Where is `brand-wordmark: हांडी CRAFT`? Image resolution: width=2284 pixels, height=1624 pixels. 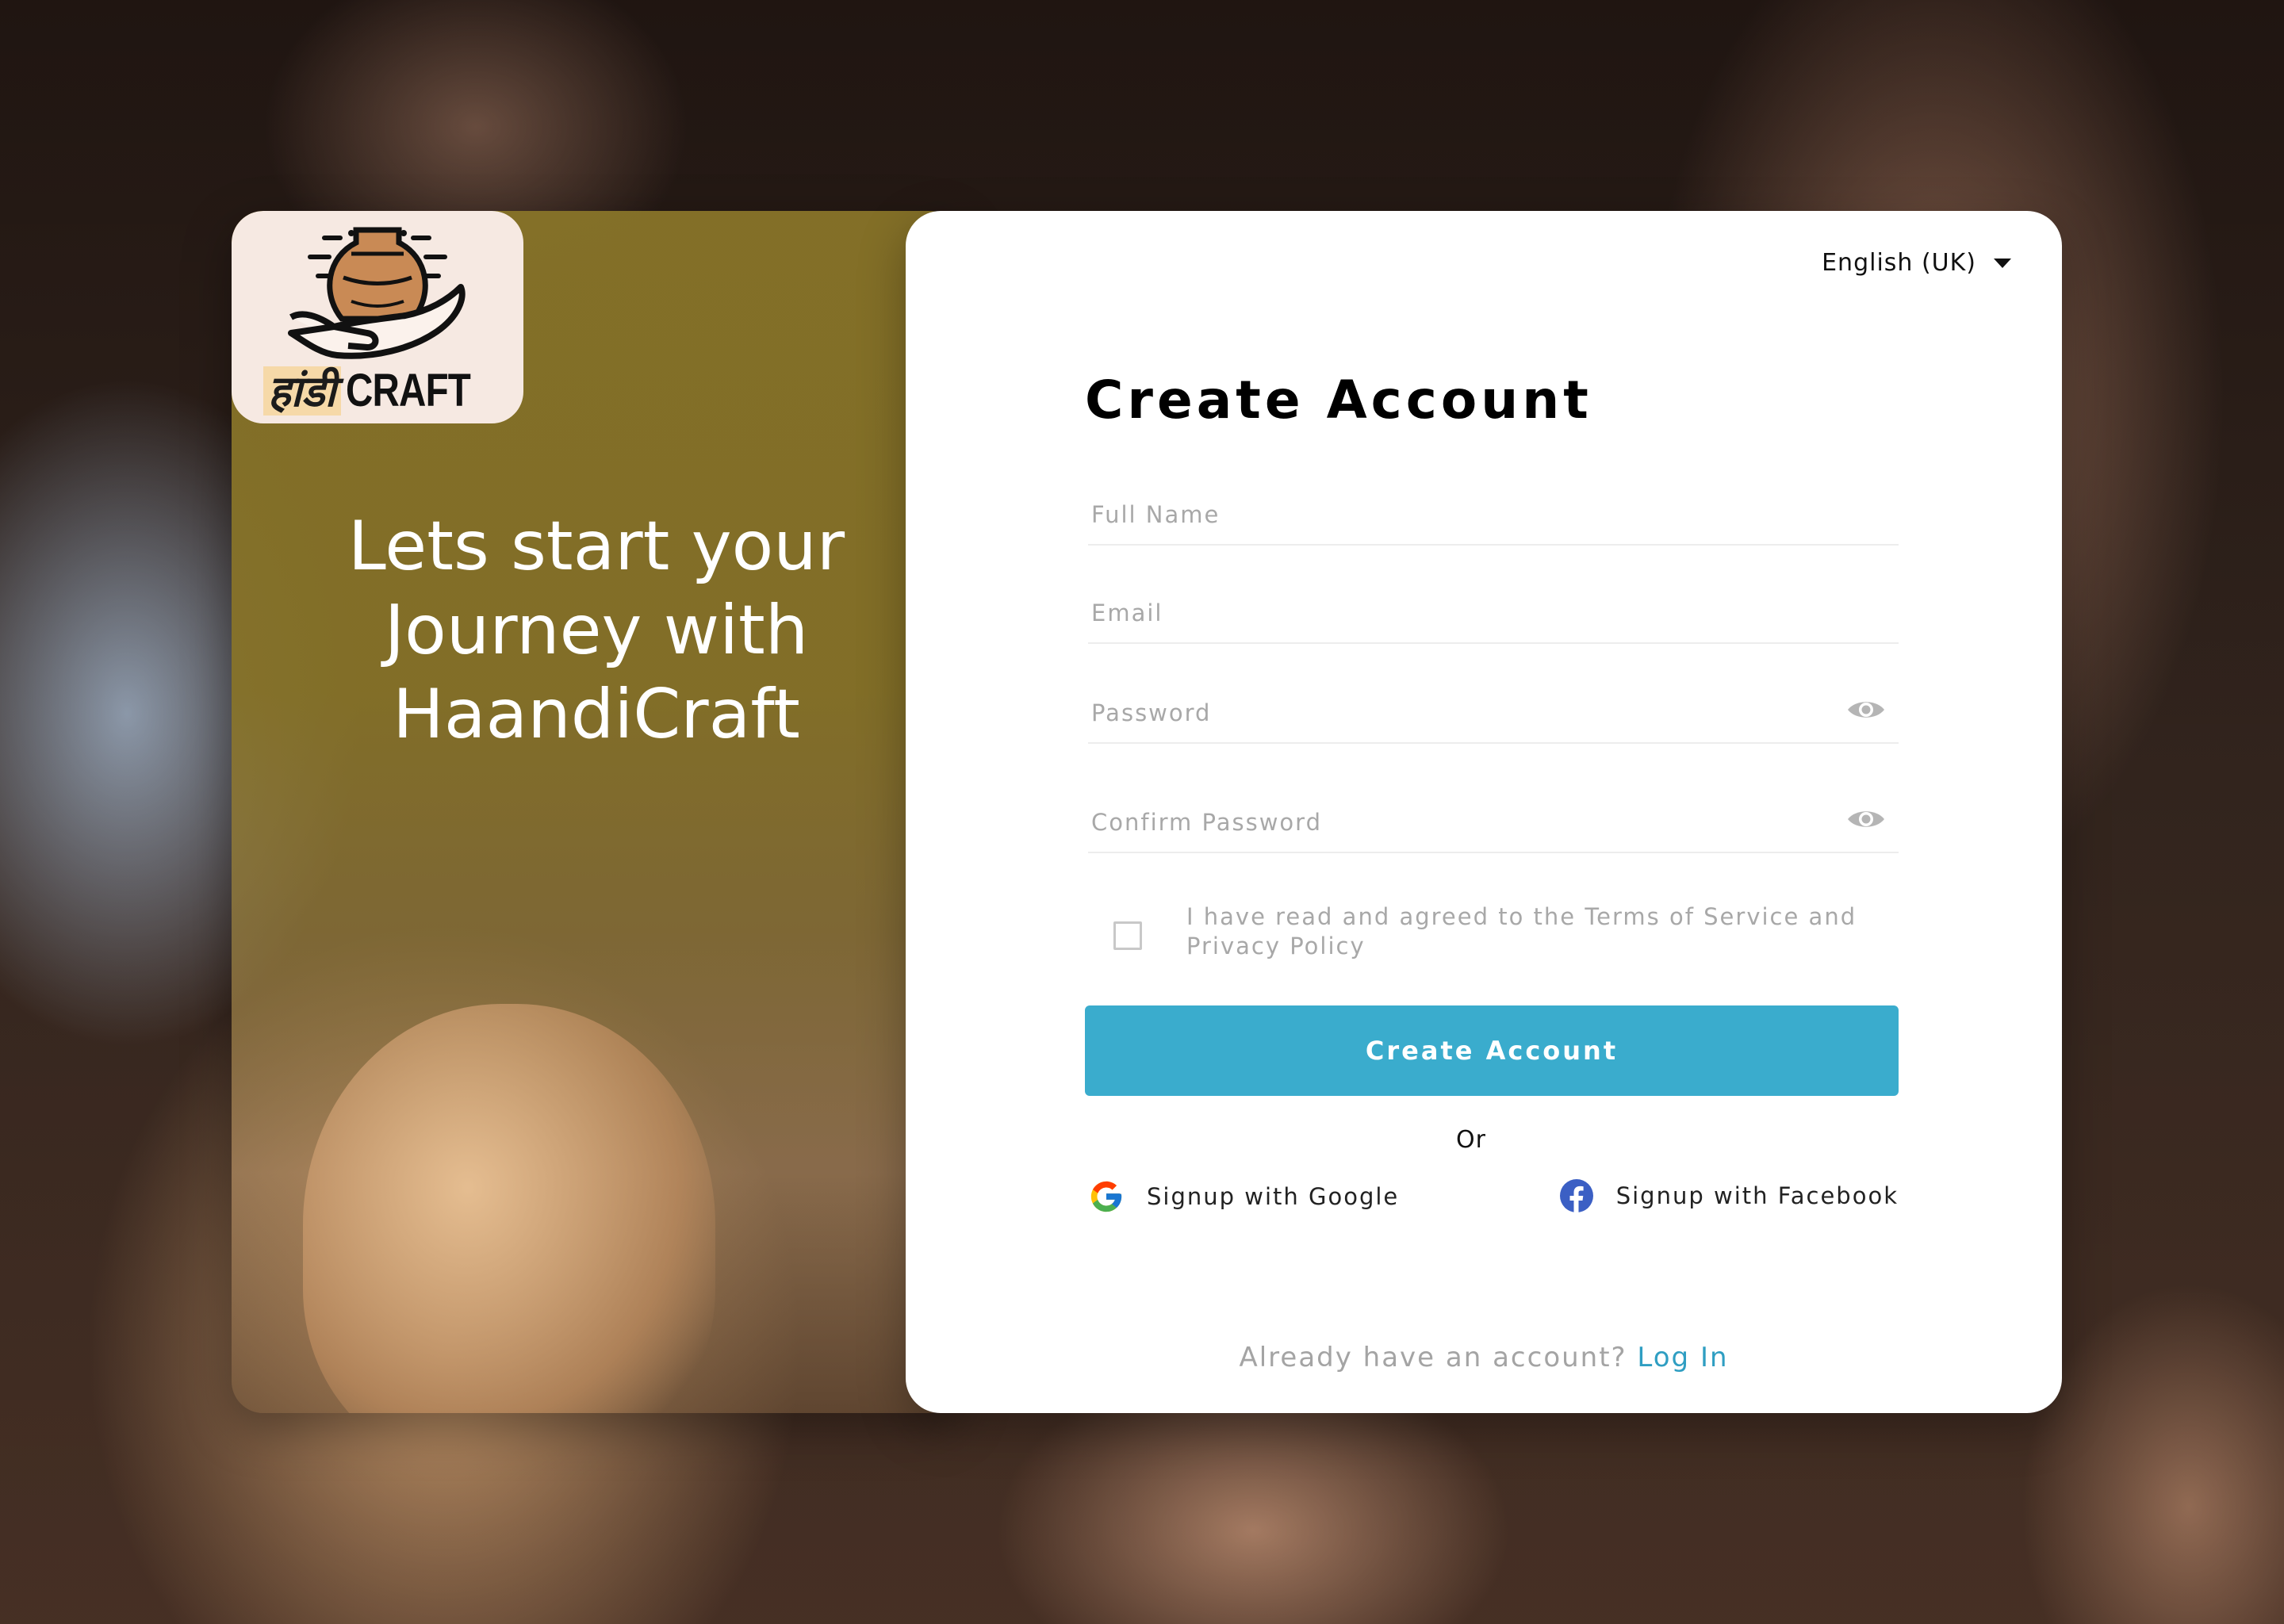
brand-wordmark: हांडी CRAFT is located at coordinates (380, 391).